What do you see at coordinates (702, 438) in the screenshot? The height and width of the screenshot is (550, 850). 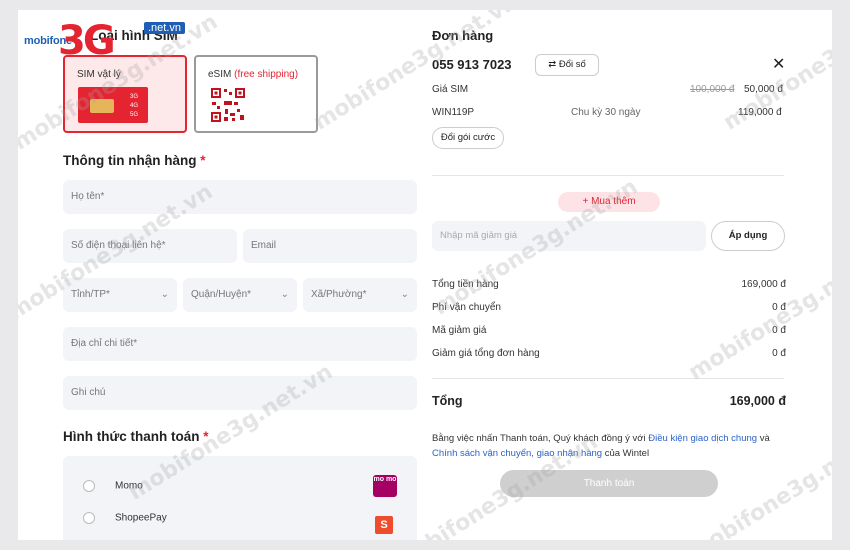 I see `terms-link: Điều kiện giao dịch chung` at bounding box center [702, 438].